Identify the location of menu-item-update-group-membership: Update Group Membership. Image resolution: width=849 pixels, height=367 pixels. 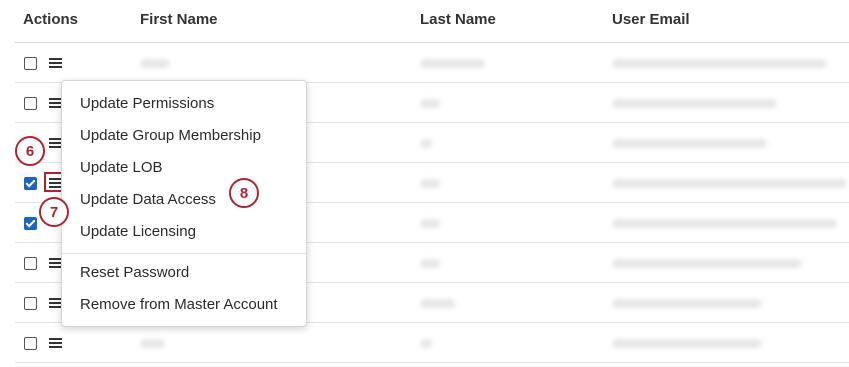
(170, 135).